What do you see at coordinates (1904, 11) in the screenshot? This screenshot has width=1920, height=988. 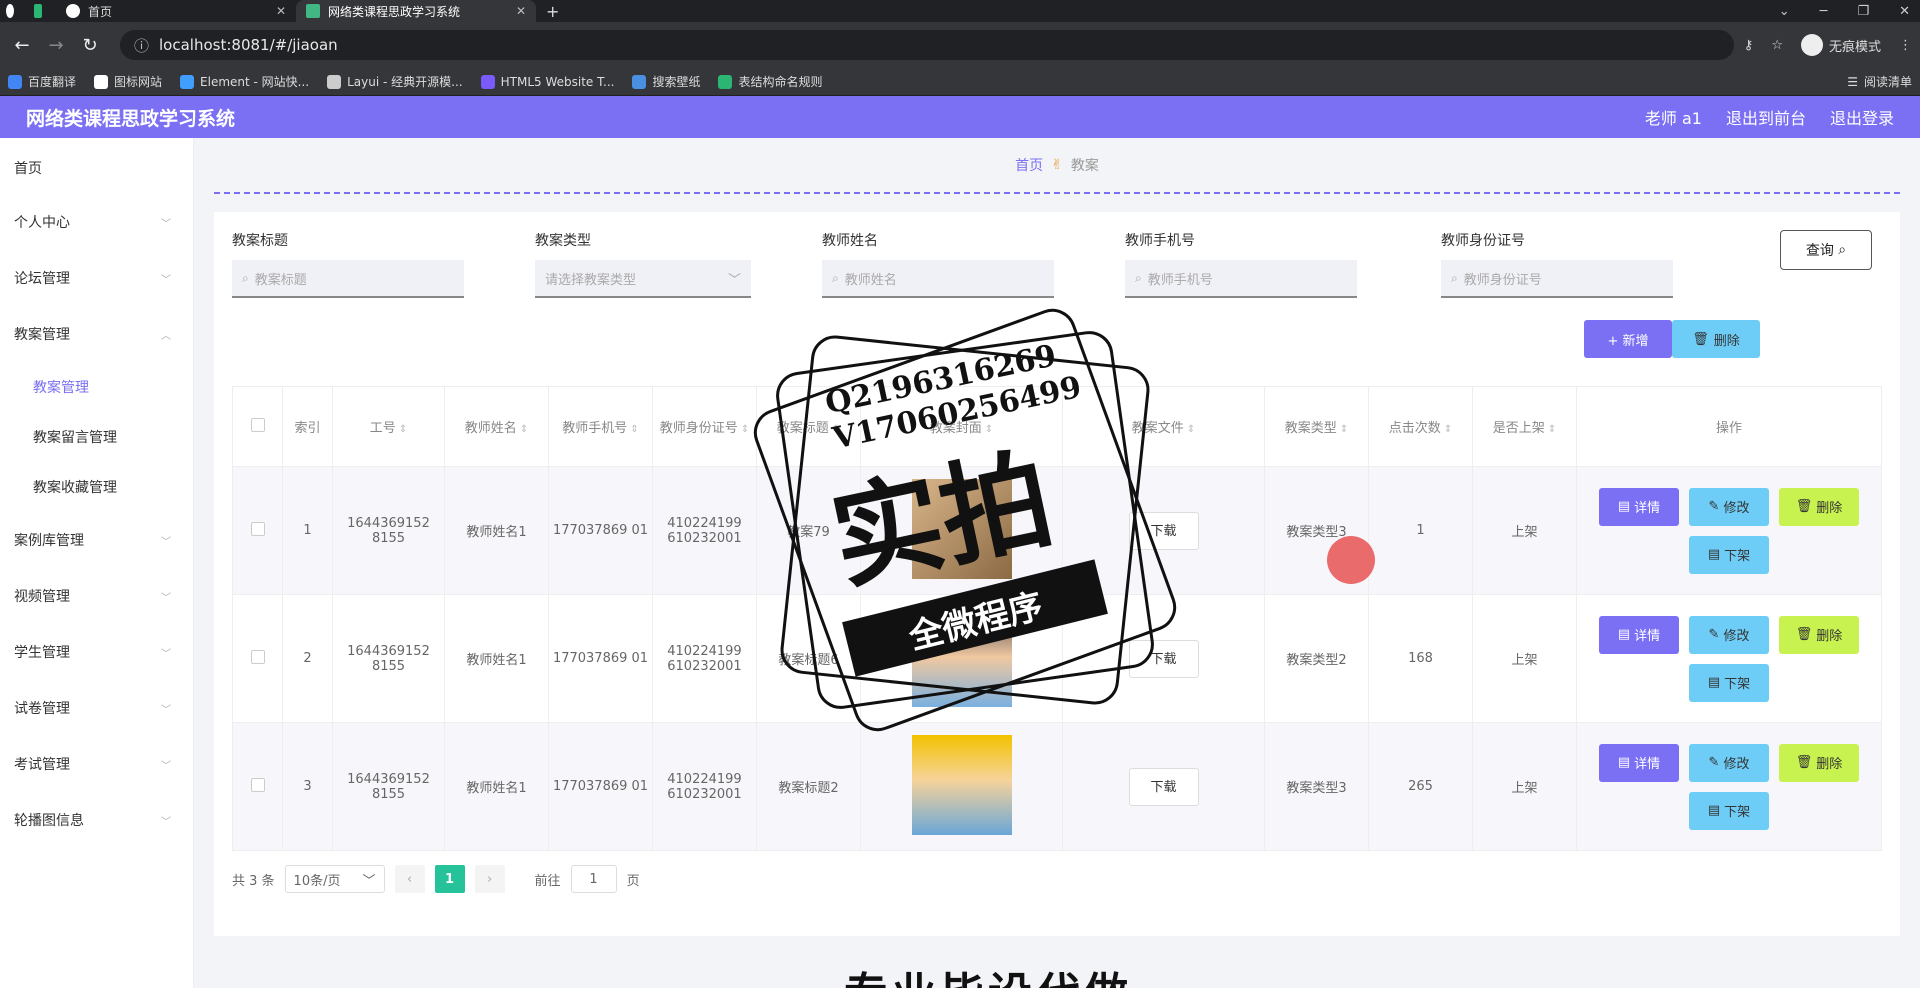 I see `close-window-icon: ✕` at bounding box center [1904, 11].